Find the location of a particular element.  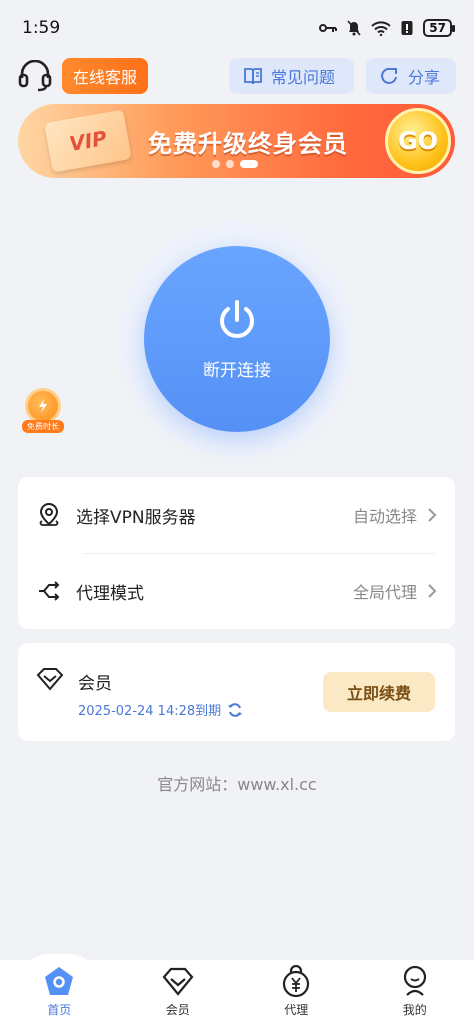

faq-button: 常见问题 is located at coordinates (291, 76).